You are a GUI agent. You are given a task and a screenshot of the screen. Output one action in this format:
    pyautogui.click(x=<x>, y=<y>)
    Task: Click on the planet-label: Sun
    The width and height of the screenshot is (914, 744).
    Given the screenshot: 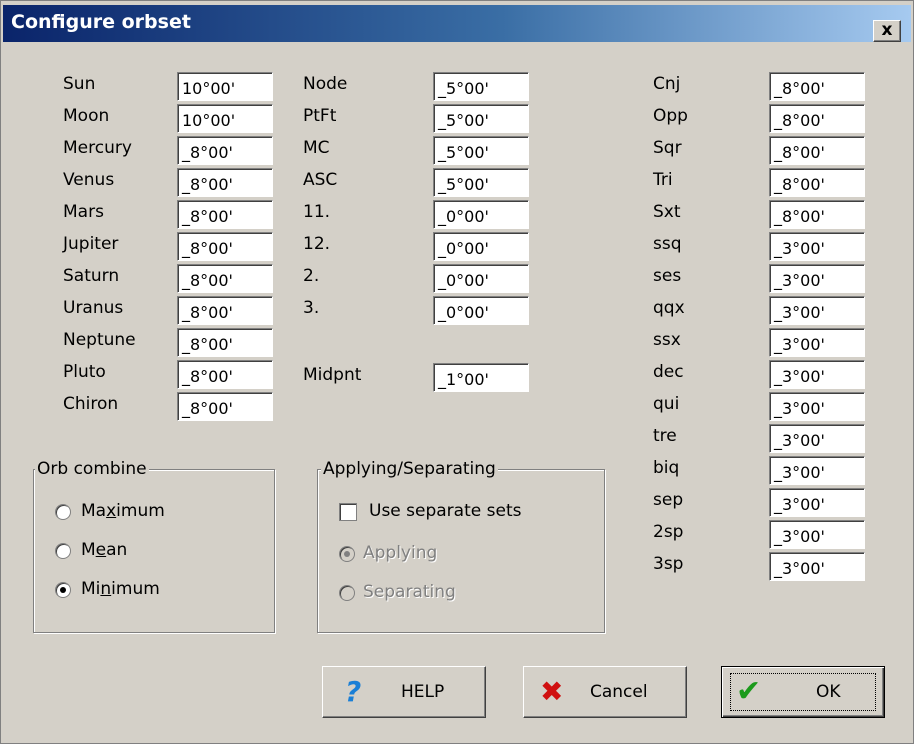 What is the action you would take?
    pyautogui.click(x=79, y=84)
    